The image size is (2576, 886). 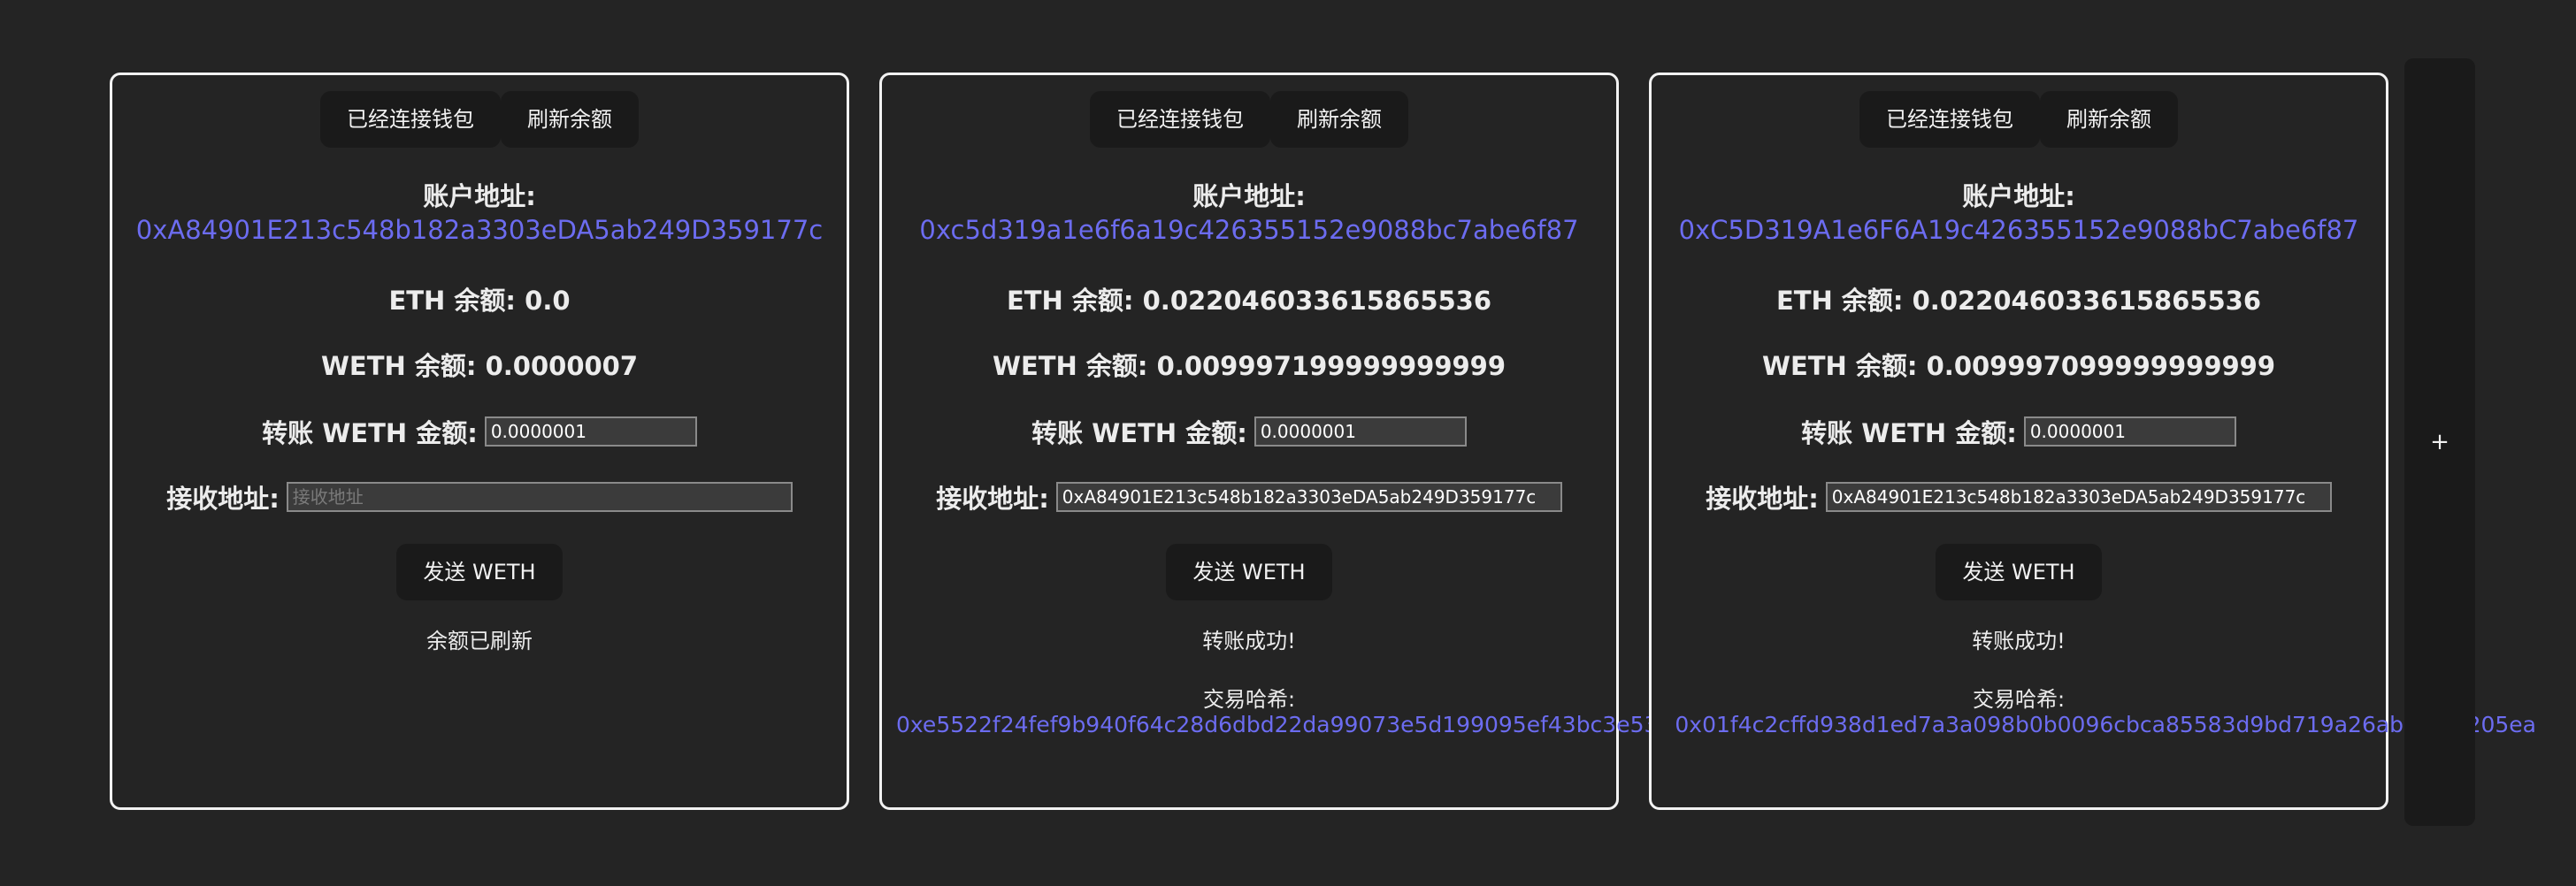 What do you see at coordinates (479, 641) in the screenshot?
I see `status-message: 余额已刷新` at bounding box center [479, 641].